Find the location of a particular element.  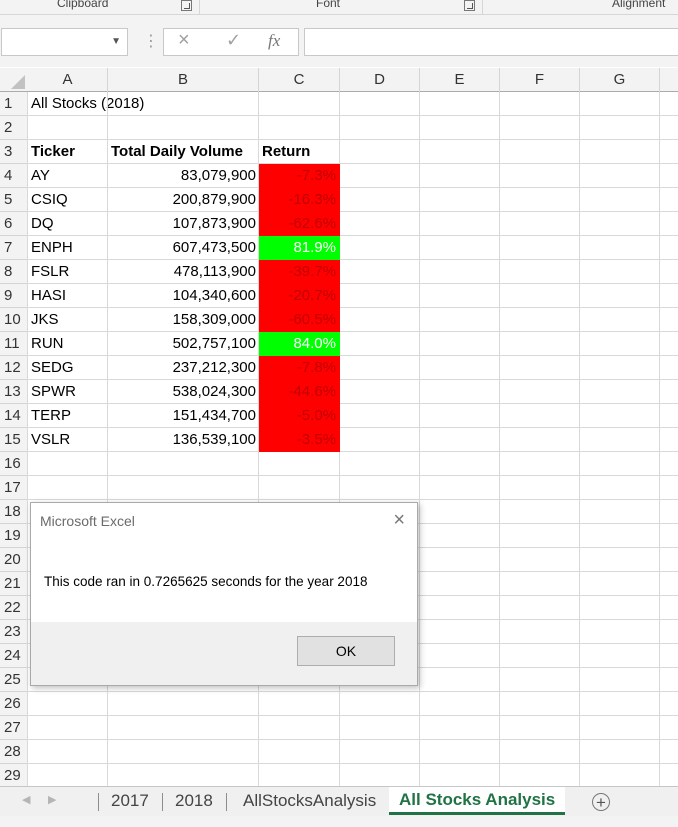

font-launcher-icon is located at coordinates (469, 5).